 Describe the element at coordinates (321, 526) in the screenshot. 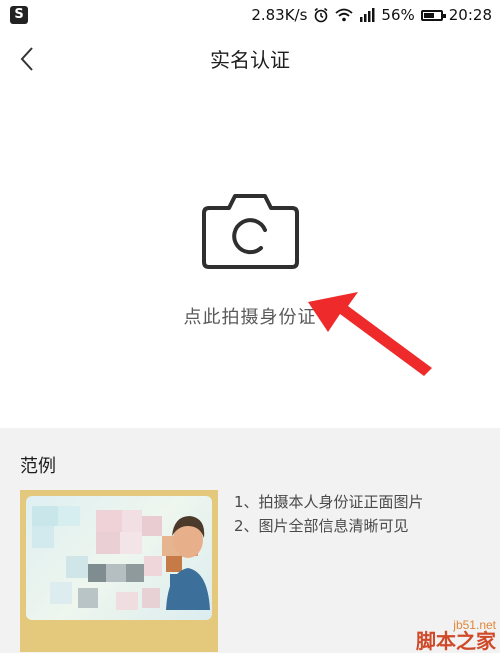

I see `instruction-item: 2、图片全部信息清晰可见` at that location.